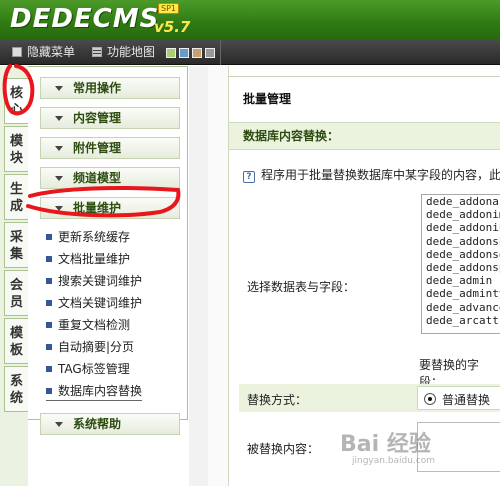 This screenshot has height=486, width=500. I want to click on module-tabs: 核心 模块 生成 采集 会员 模板 系统, so click(14, 276).